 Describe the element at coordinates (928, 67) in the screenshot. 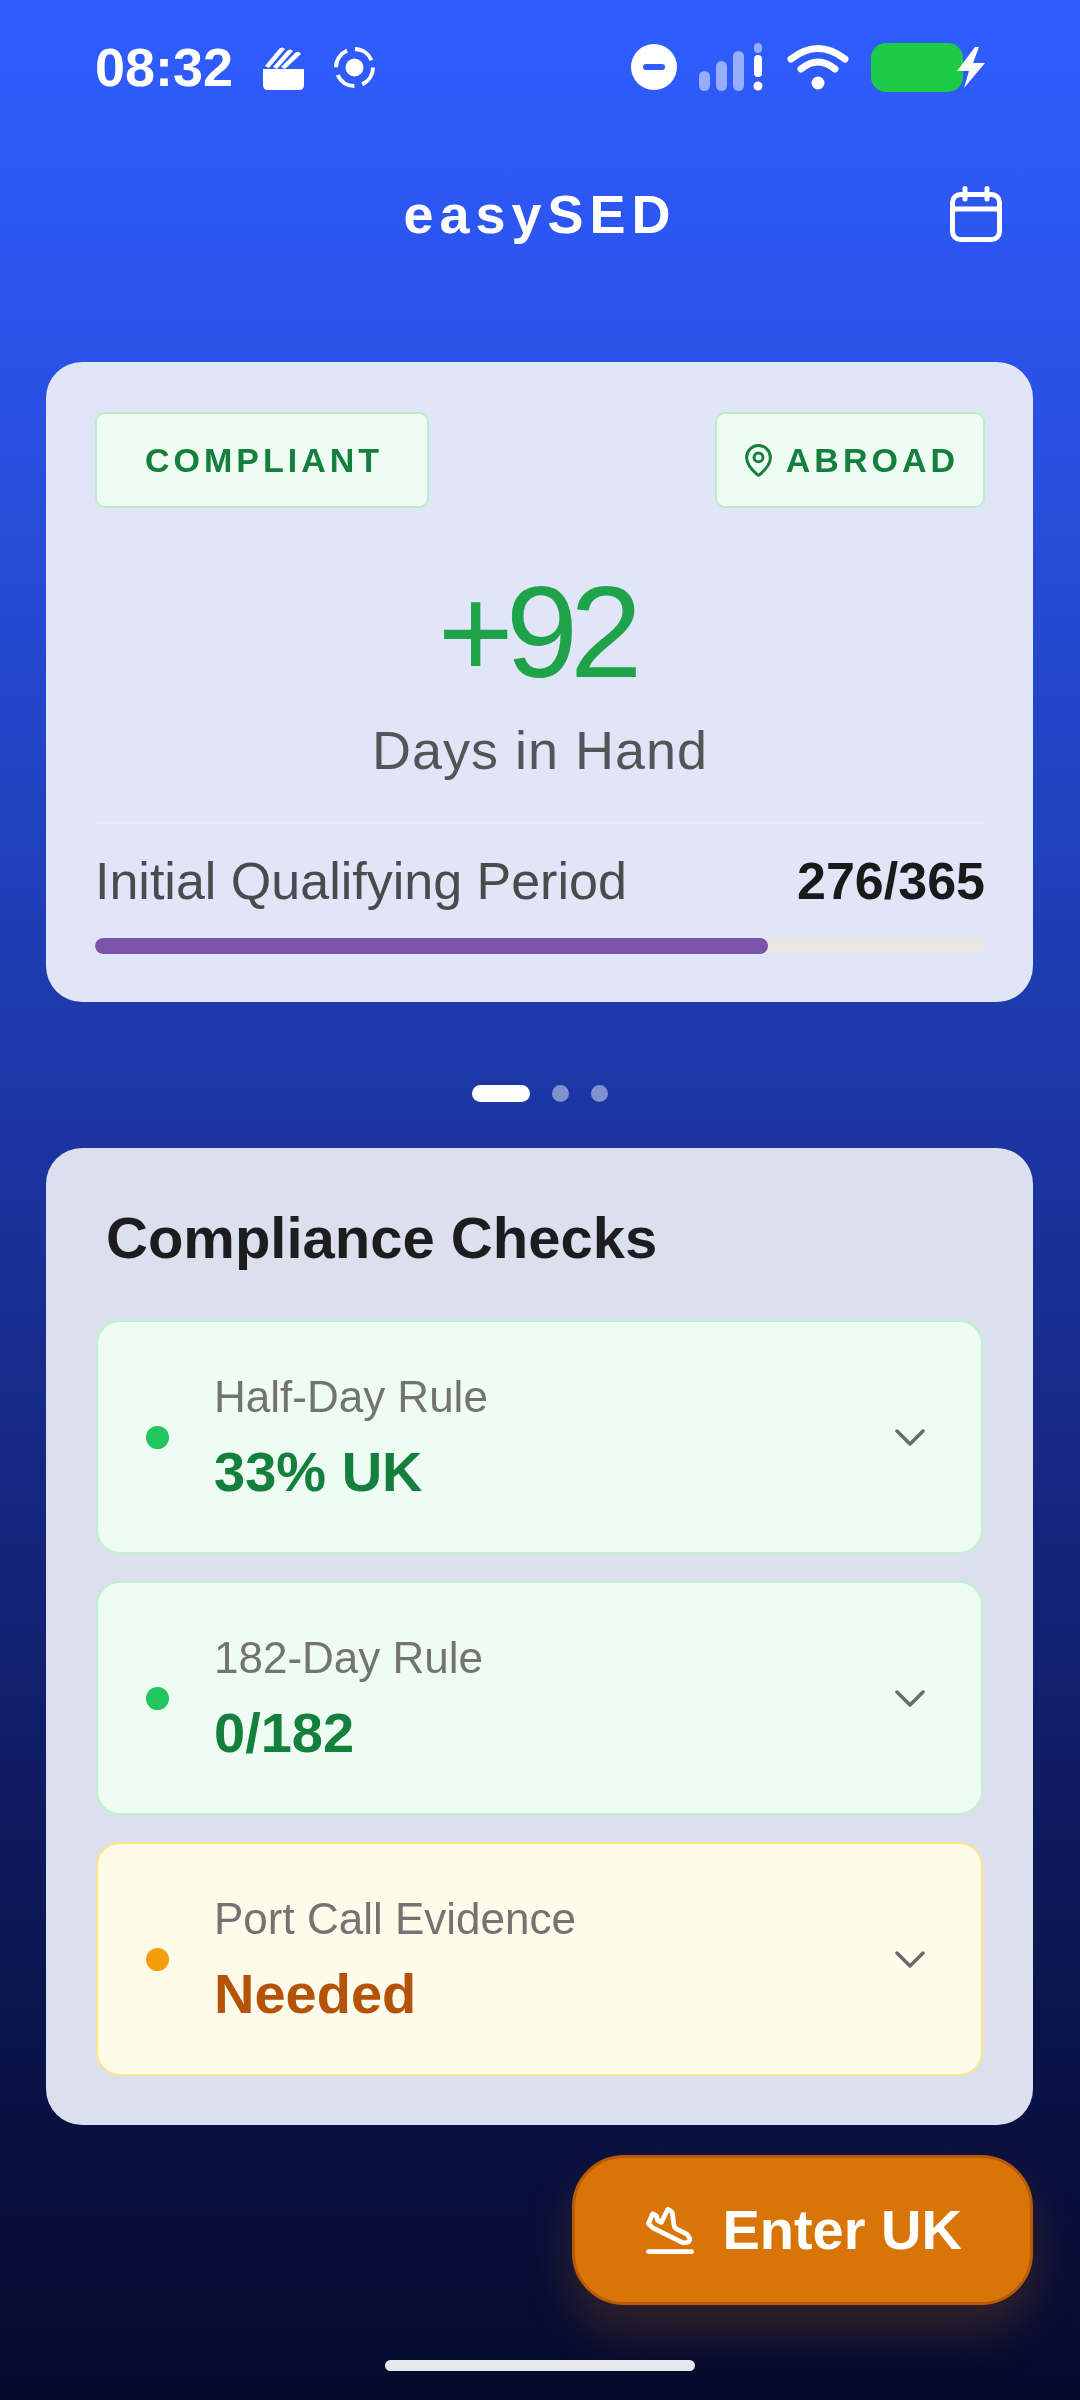

I see `battery-charging-icon` at that location.